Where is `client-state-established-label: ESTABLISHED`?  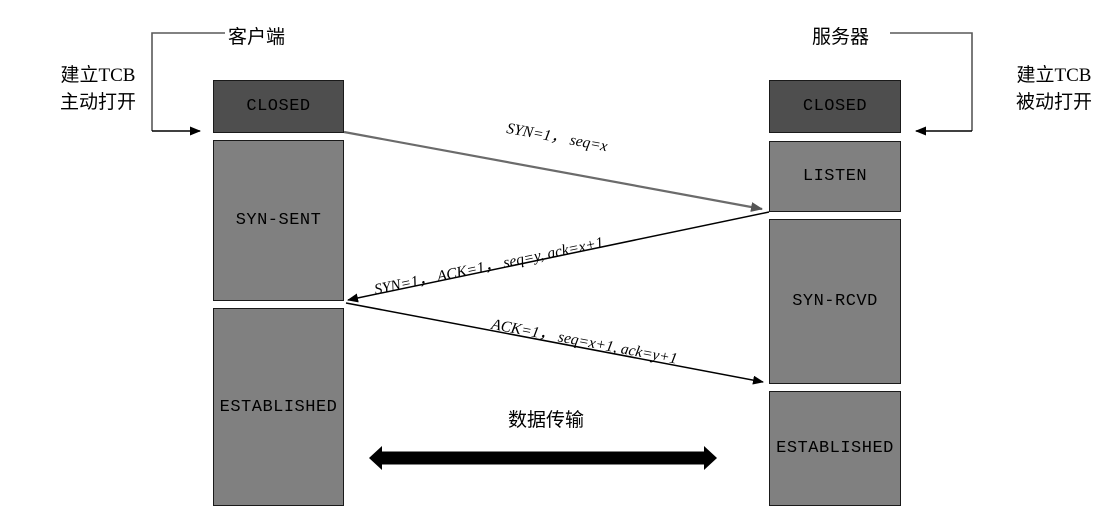
client-state-established-label: ESTABLISHED is located at coordinates (278, 407).